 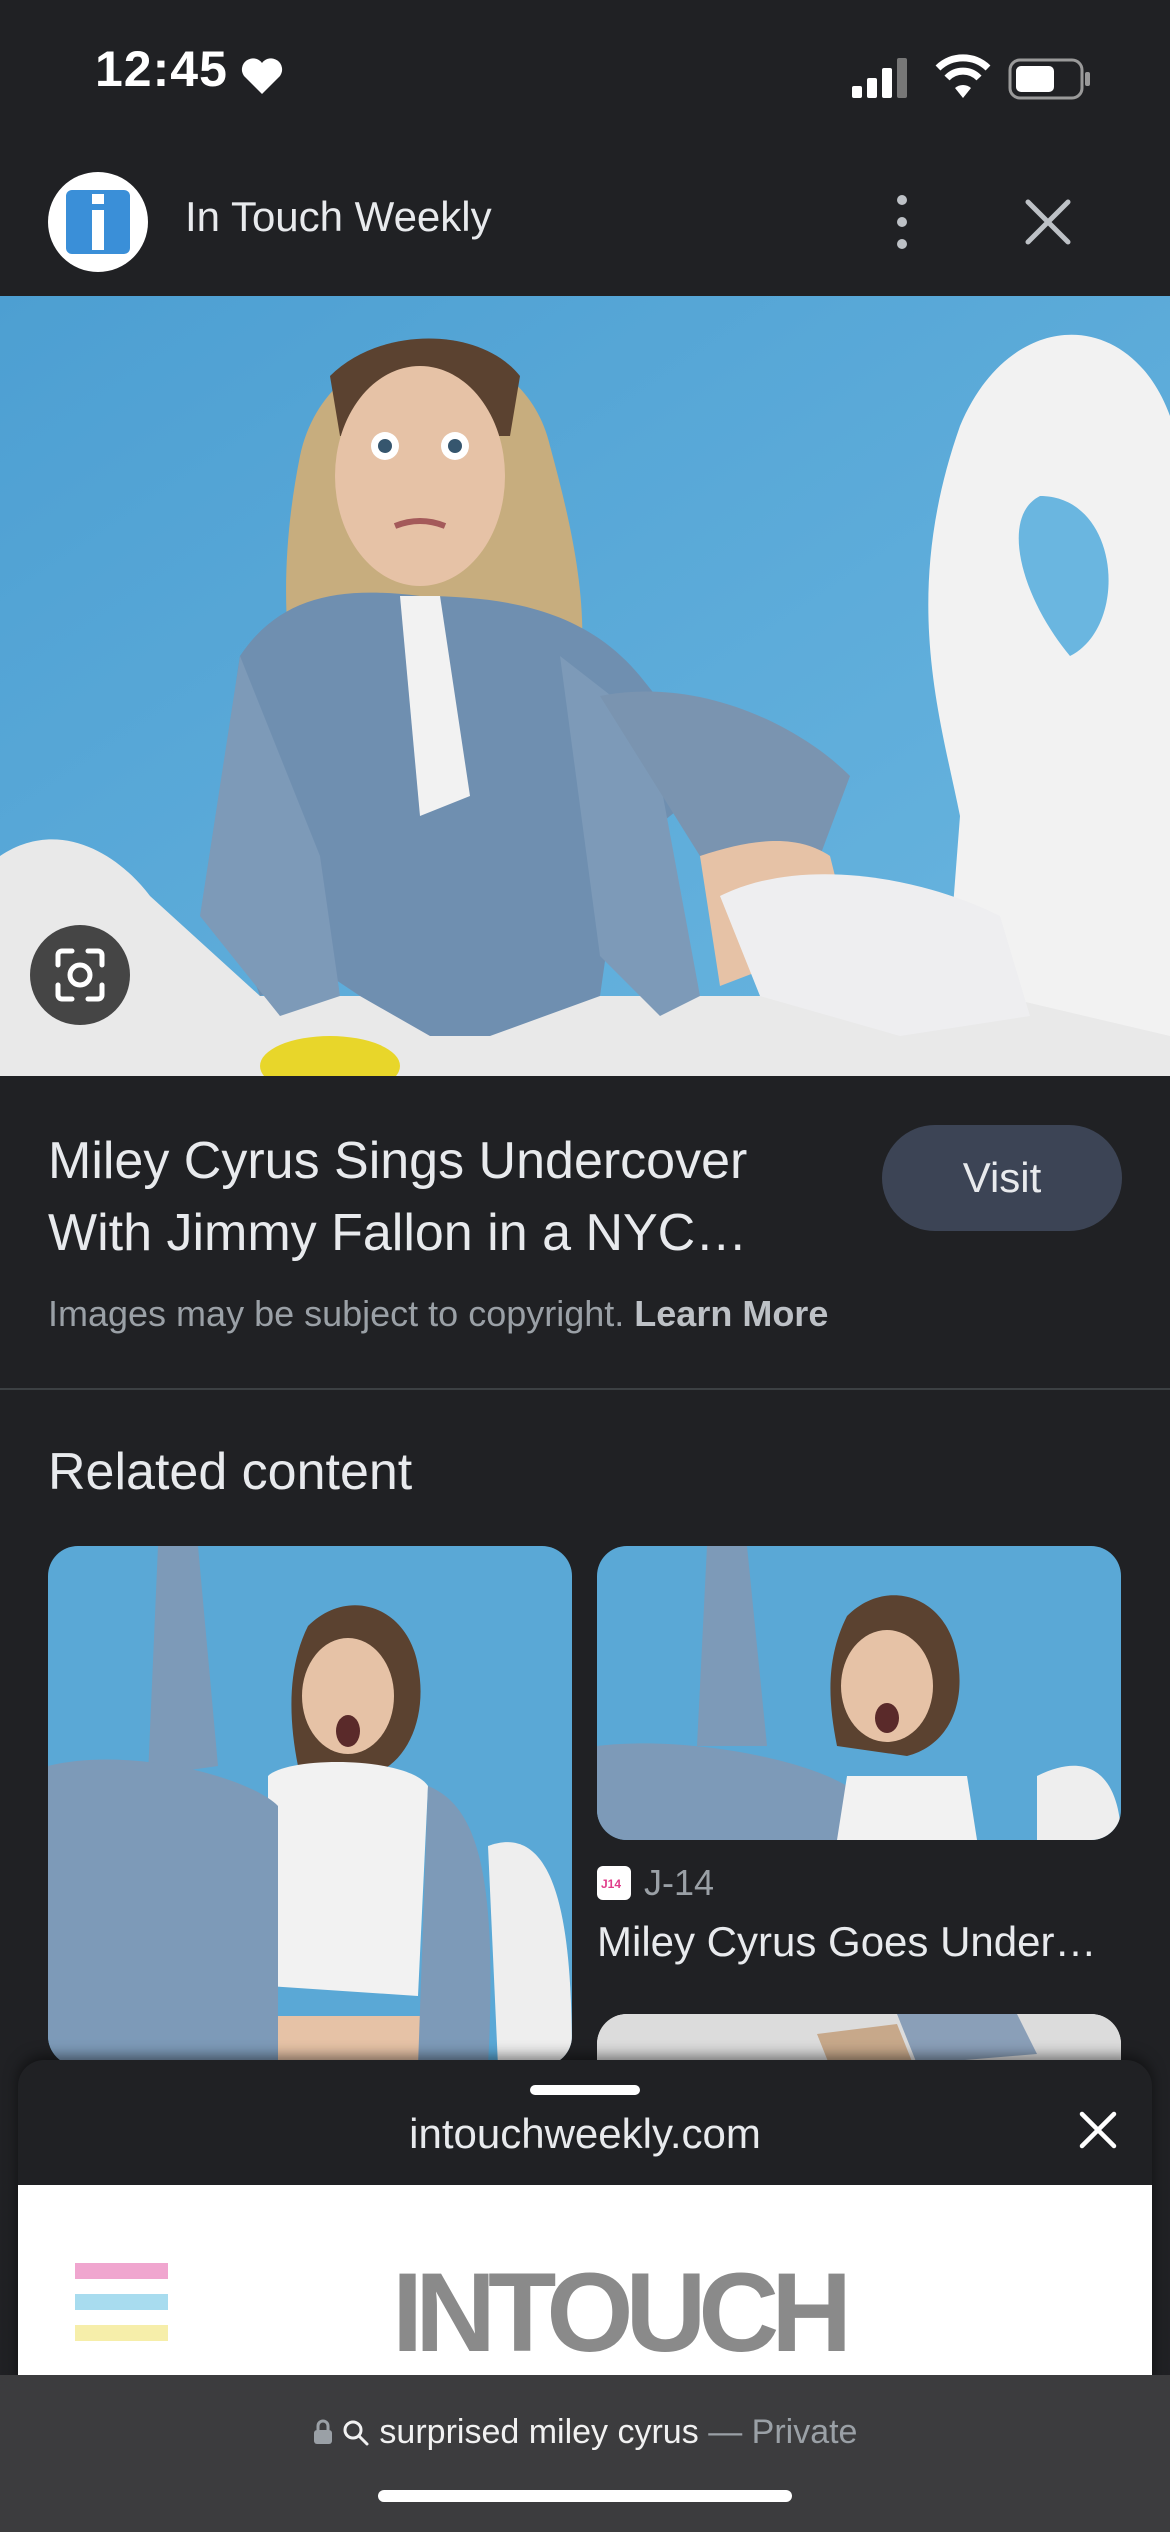 I want to click on j14-logo-mark: J14, so click(x=611, y=1884).